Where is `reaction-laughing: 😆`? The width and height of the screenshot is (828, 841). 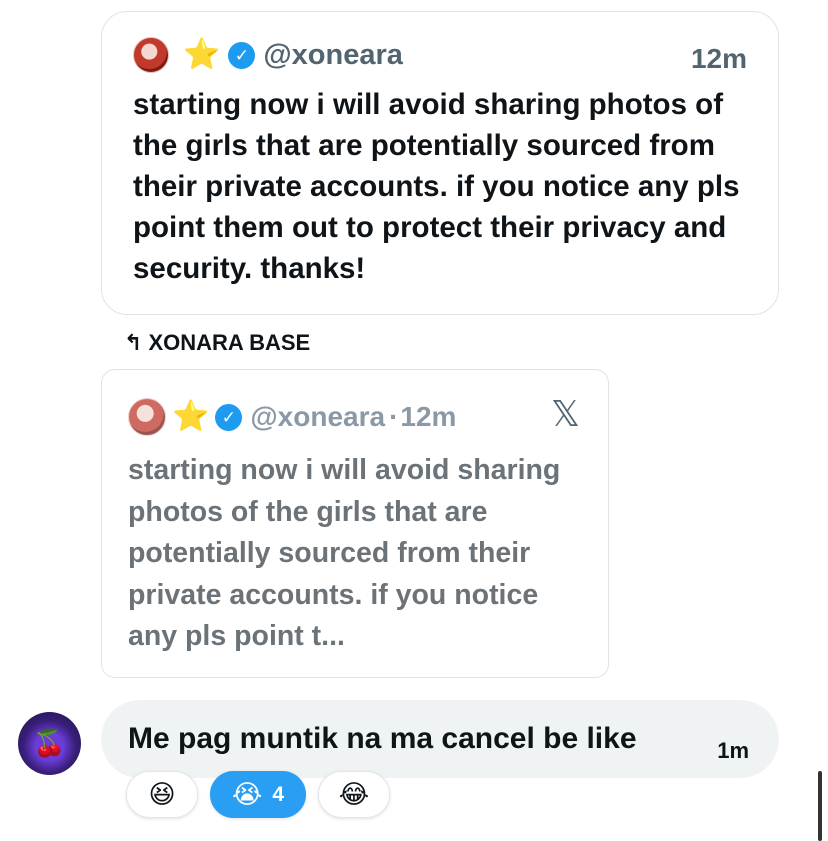
reaction-laughing: 😆 is located at coordinates (162, 794).